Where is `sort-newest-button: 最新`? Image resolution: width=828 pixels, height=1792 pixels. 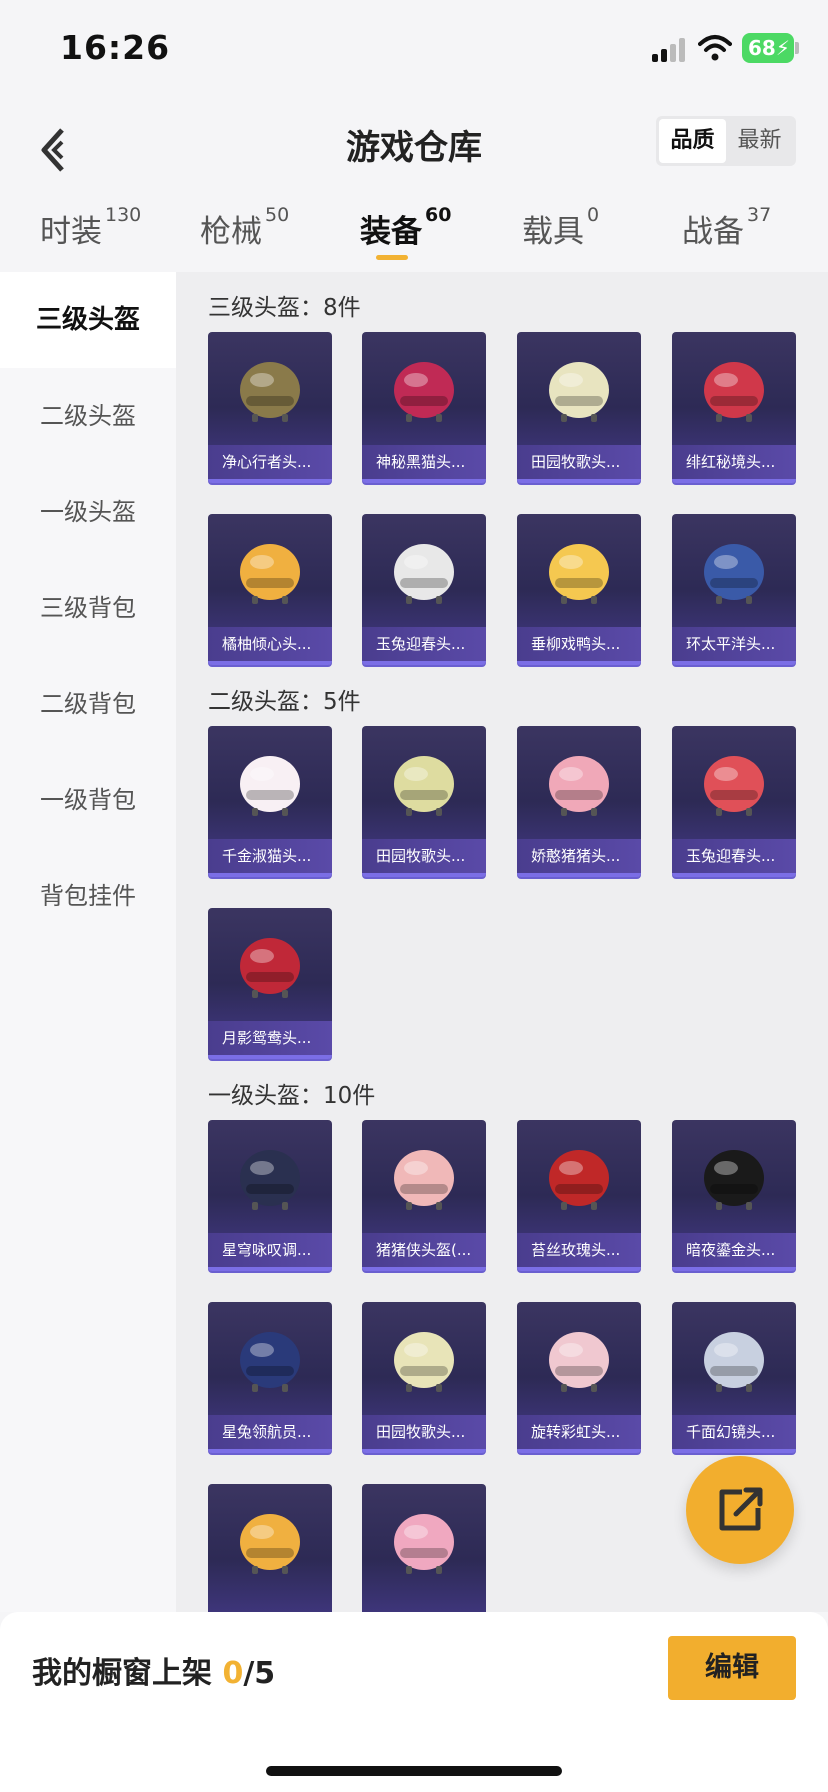 sort-newest-button: 最新 is located at coordinates (759, 141).